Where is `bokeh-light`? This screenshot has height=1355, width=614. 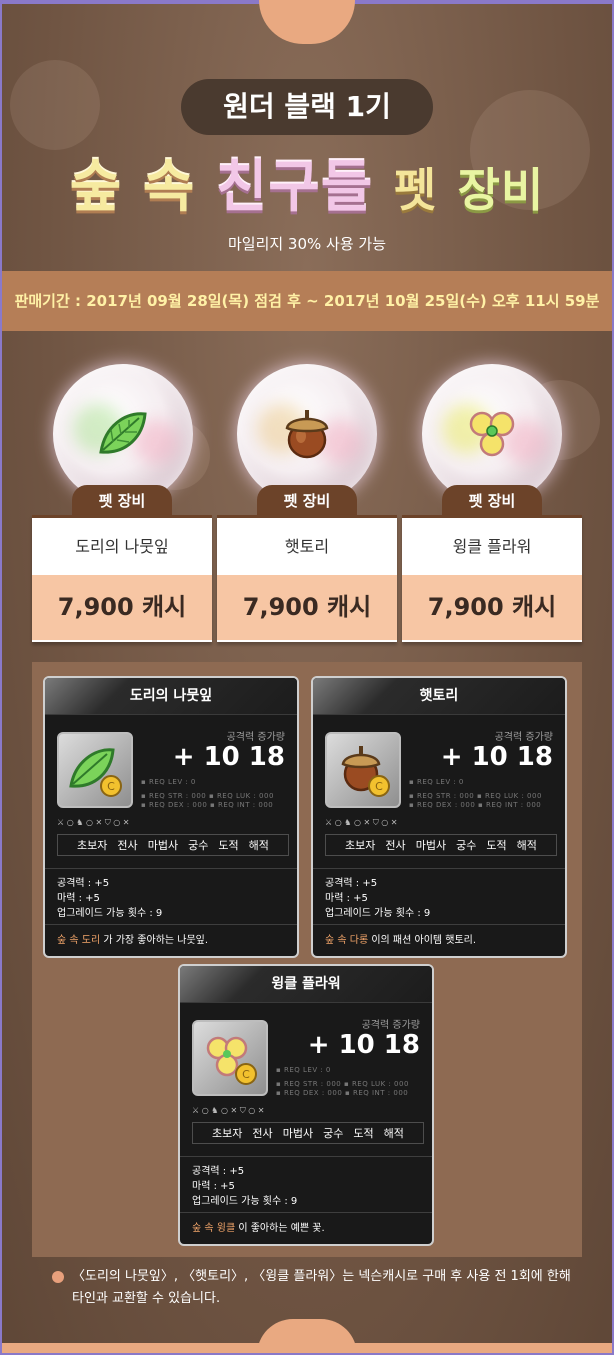
bokeh-light is located at coordinates (55, 105).